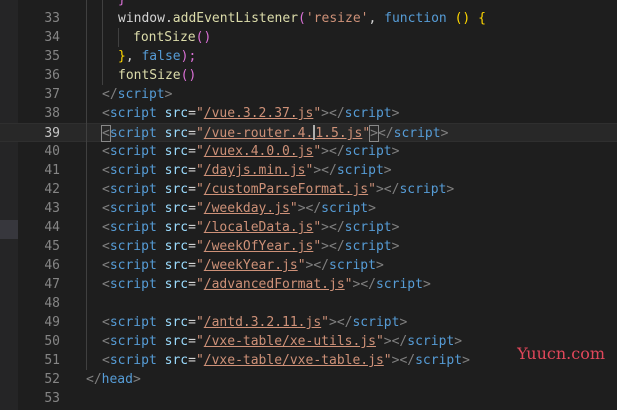 This screenshot has height=410, width=617. What do you see at coordinates (52, 56) in the screenshot?
I see `line-number: 35` at bounding box center [52, 56].